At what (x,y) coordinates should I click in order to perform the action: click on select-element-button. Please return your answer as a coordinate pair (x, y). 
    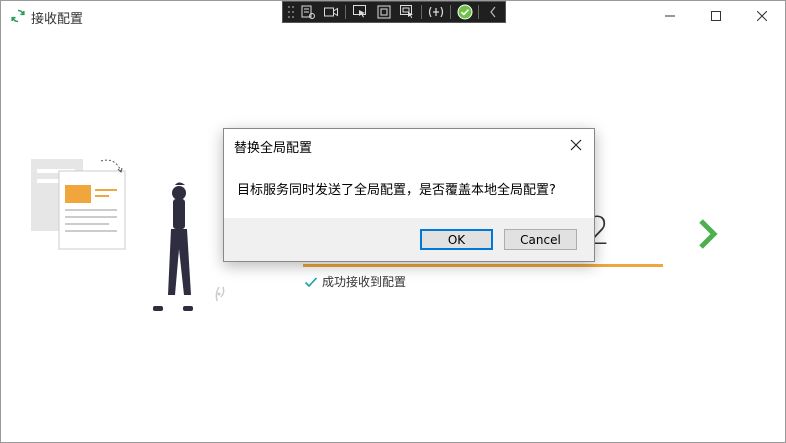
    Looking at the image, I should click on (360, 12).